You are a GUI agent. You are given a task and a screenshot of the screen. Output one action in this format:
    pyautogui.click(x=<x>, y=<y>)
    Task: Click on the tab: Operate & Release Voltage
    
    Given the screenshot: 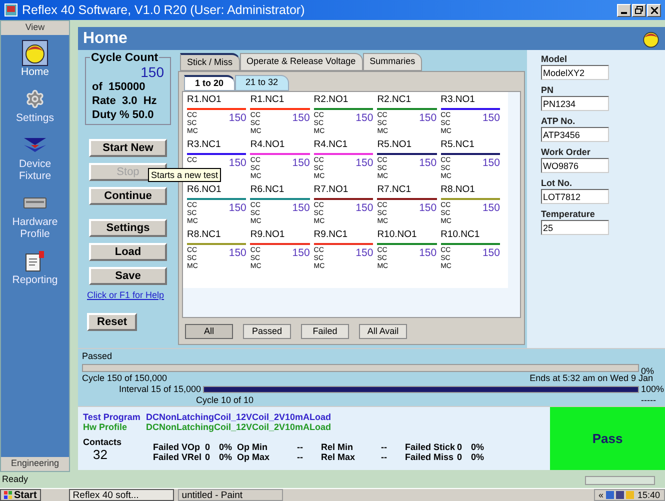 What is the action you would take?
    pyautogui.click(x=301, y=62)
    